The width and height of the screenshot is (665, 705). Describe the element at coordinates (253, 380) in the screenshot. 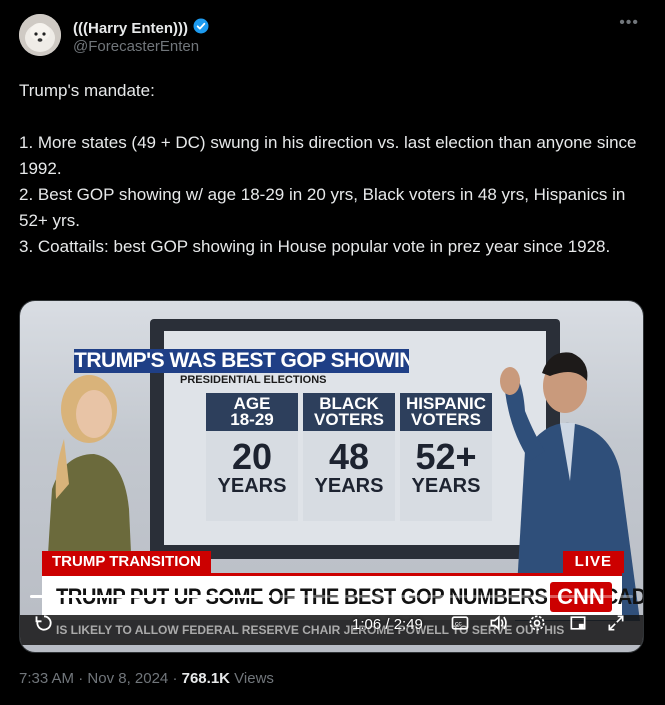

I see `graphic-subtitle: PRESIDENTIAL ELECTIONS` at that location.